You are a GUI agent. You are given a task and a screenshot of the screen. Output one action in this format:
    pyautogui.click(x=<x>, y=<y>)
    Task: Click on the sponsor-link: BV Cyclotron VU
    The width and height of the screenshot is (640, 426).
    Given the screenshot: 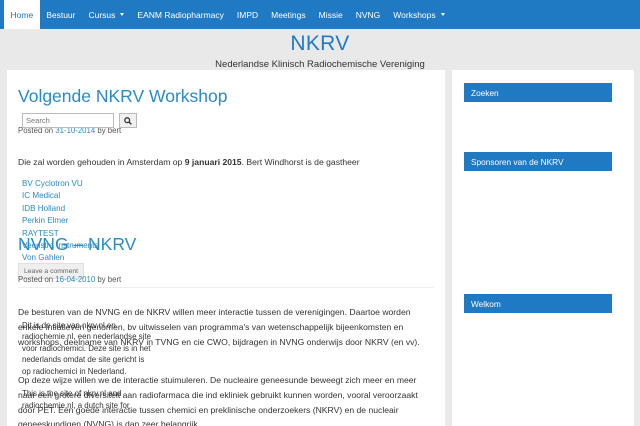 What is the action you would take?
    pyautogui.click(x=60, y=184)
    